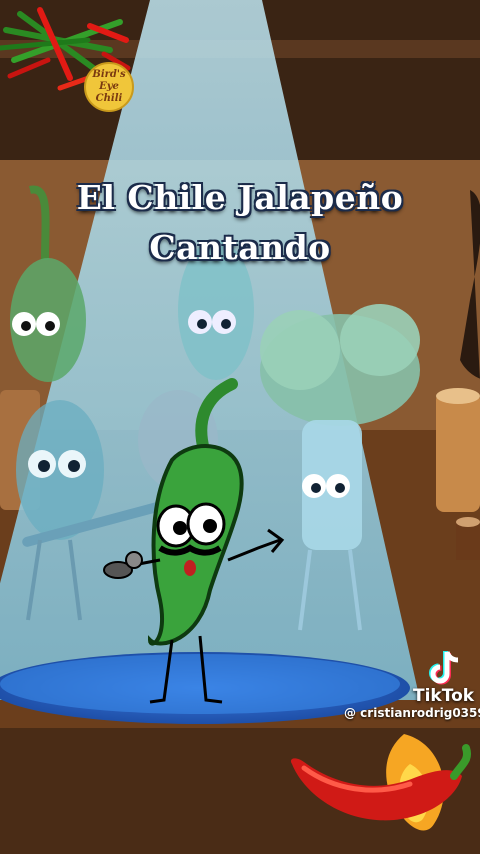 This screenshot has width=480, height=854. I want to click on tiktok-logo-icon, so click(445, 668).